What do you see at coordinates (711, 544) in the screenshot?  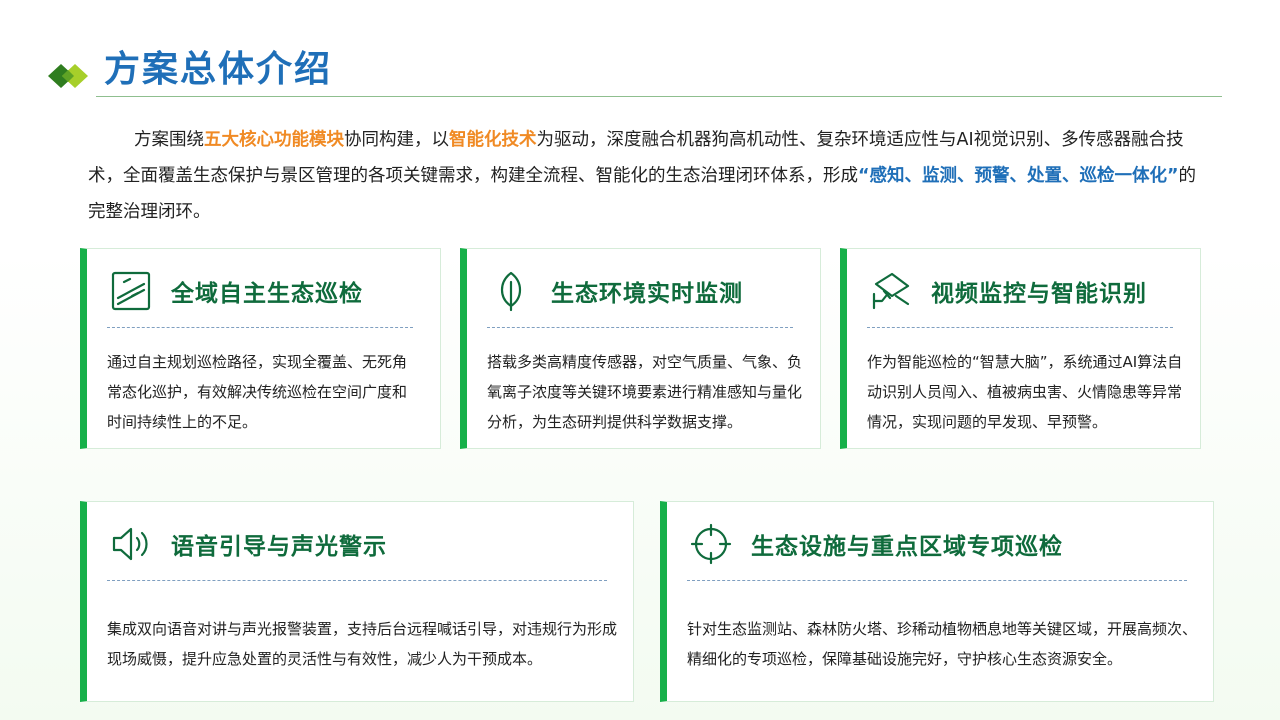 I see `crosshair-icon` at bounding box center [711, 544].